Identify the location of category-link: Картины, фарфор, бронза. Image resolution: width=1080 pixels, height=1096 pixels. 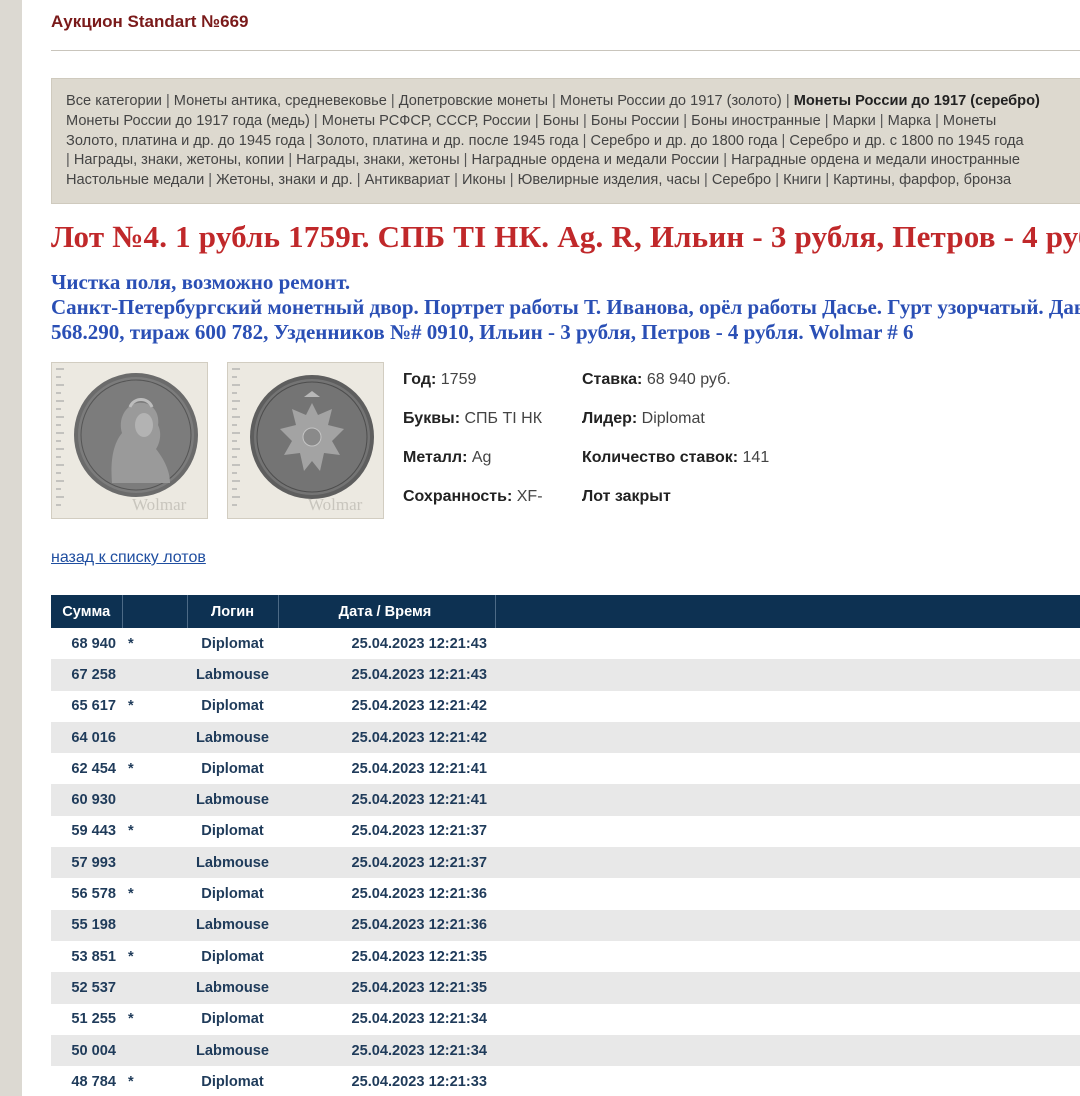
(922, 180).